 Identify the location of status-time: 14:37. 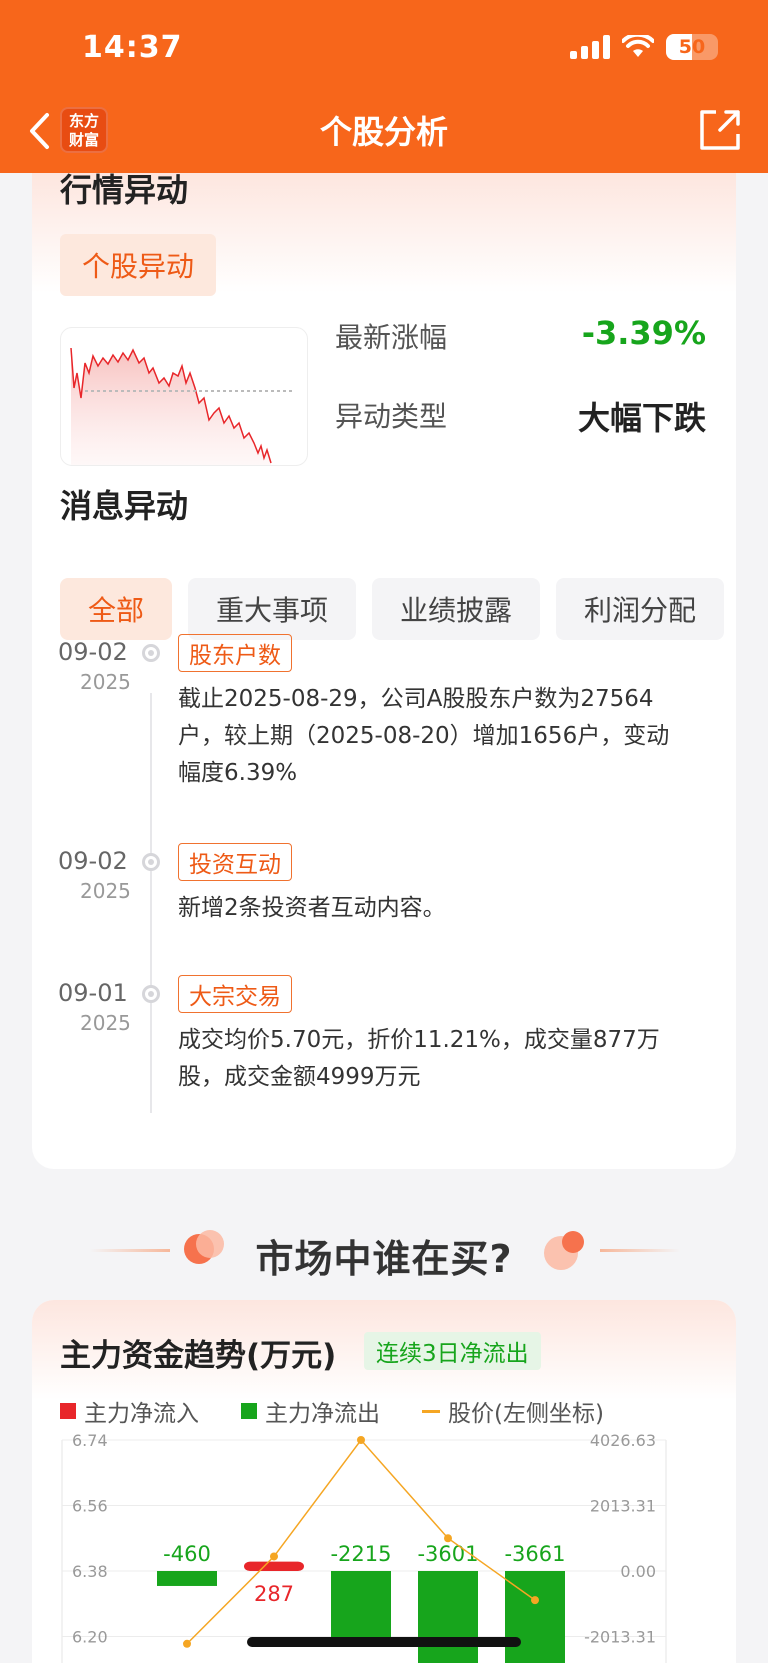
(132, 47).